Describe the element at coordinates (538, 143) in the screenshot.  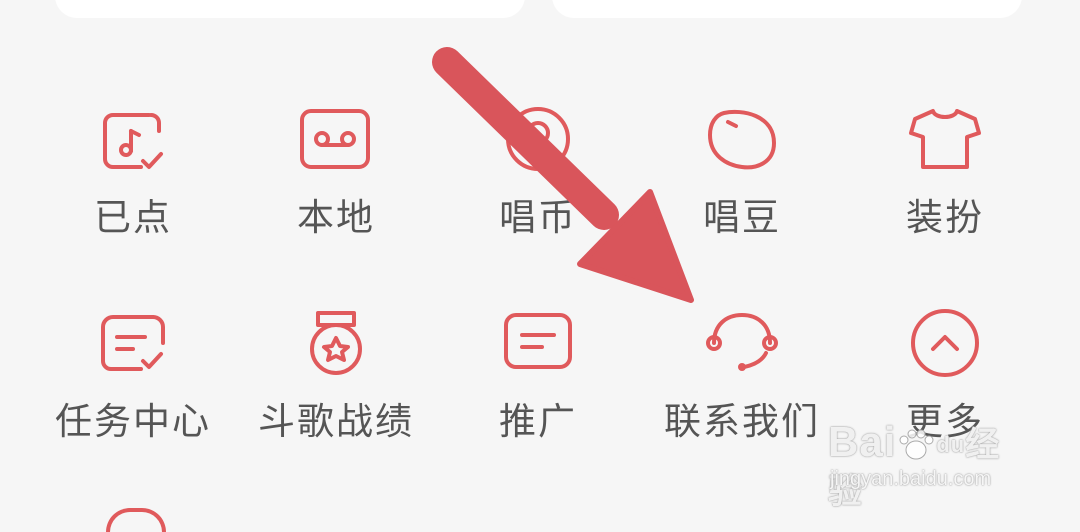
I see `coin-icon` at that location.